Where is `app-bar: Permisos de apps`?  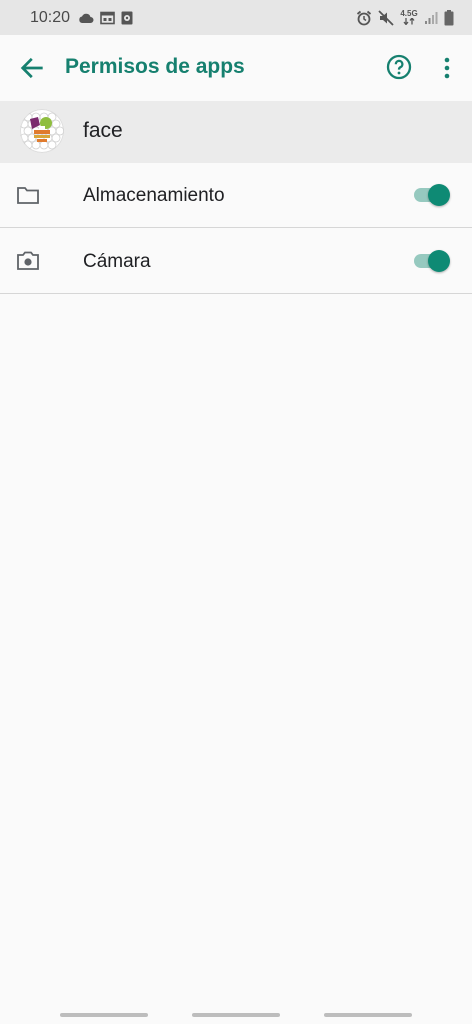 app-bar: Permisos de apps is located at coordinates (236, 67).